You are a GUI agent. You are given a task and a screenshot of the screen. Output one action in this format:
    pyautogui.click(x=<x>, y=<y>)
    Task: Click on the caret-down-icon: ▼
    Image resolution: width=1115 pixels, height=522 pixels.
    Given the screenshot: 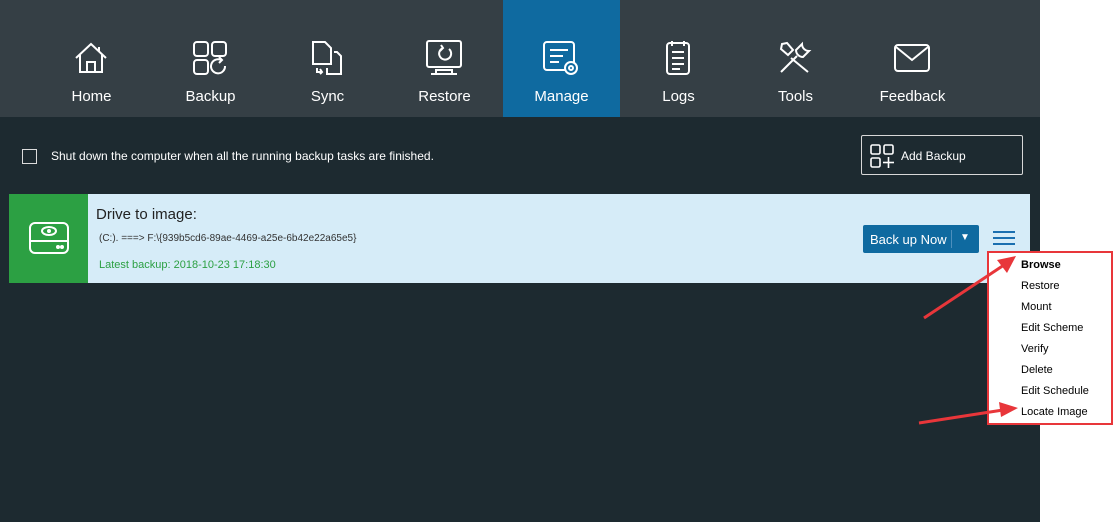 What is the action you would take?
    pyautogui.click(x=965, y=237)
    